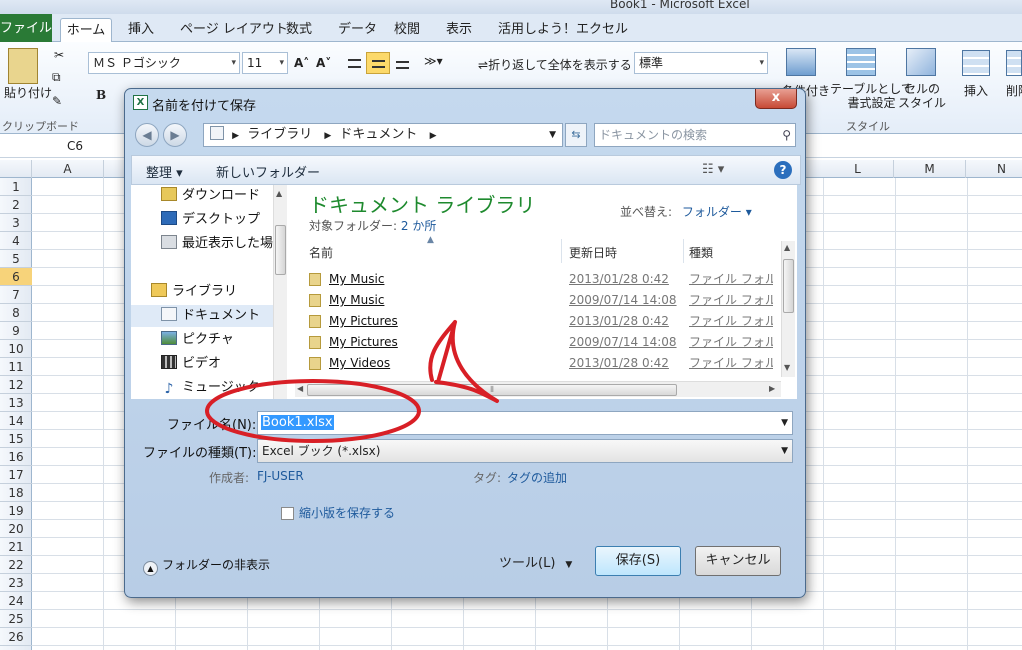  What do you see at coordinates (234, 30) in the screenshot?
I see `tab-page-layout: ページ レイアウト` at bounding box center [234, 30].